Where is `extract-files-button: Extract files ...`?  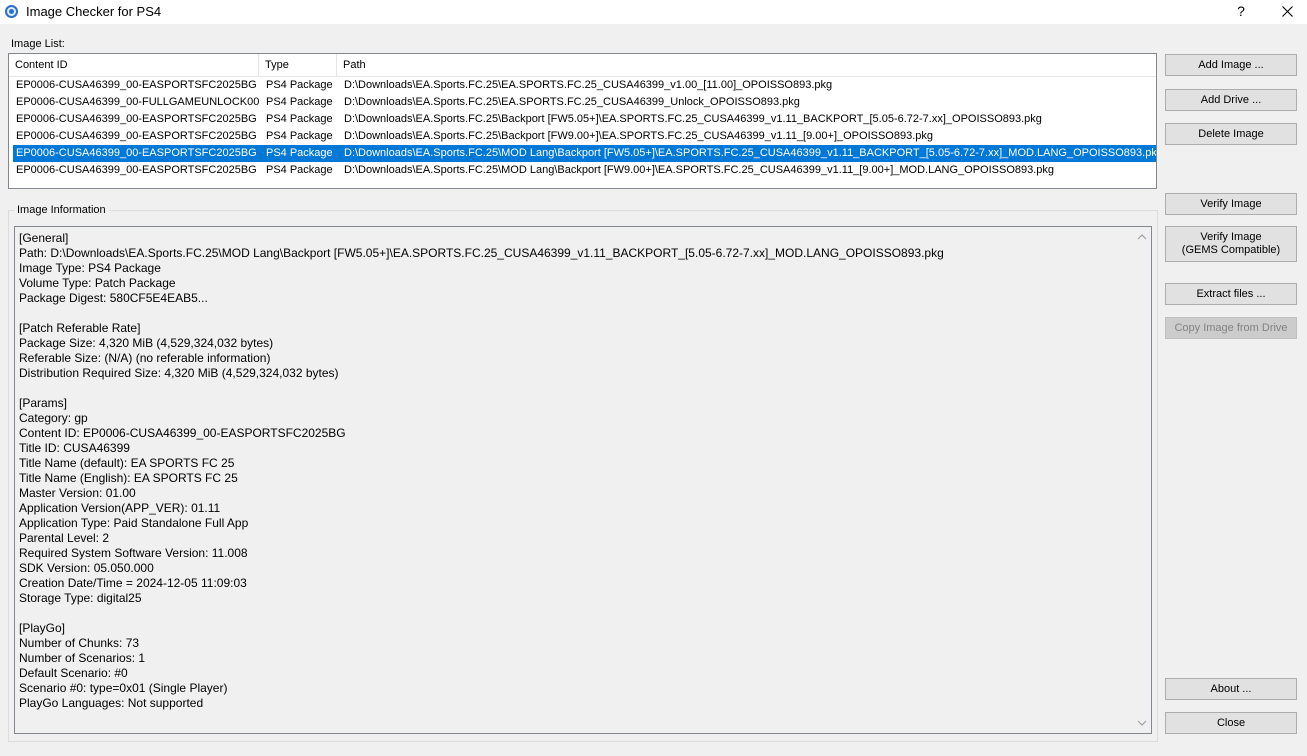
extract-files-button: Extract files ... is located at coordinates (1231, 294).